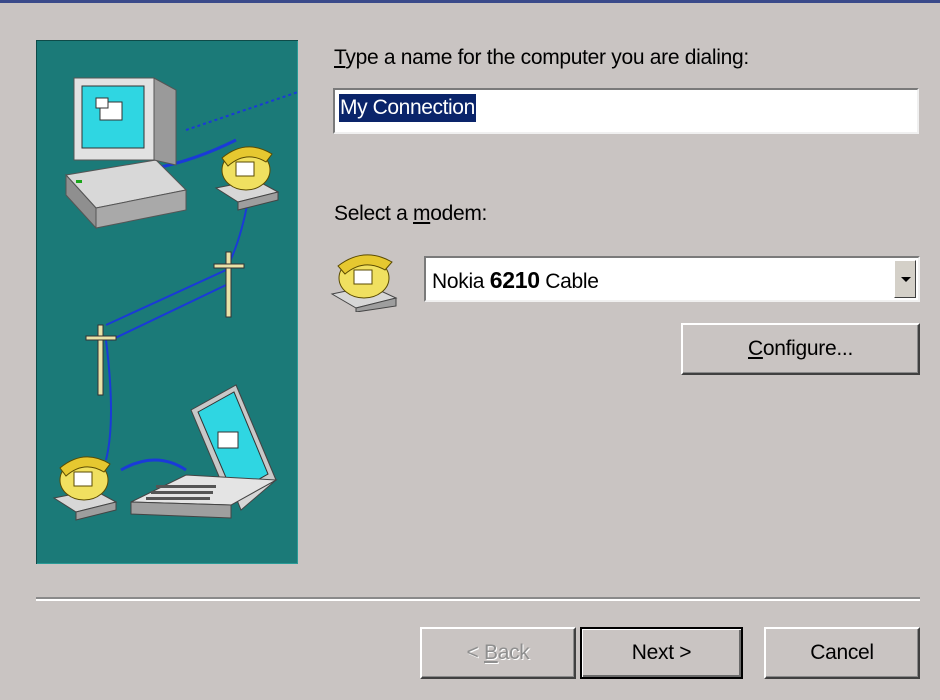 Image resolution: width=940 pixels, height=700 pixels. What do you see at coordinates (842, 653) in the screenshot?
I see `cancel-button: Cancel` at bounding box center [842, 653].